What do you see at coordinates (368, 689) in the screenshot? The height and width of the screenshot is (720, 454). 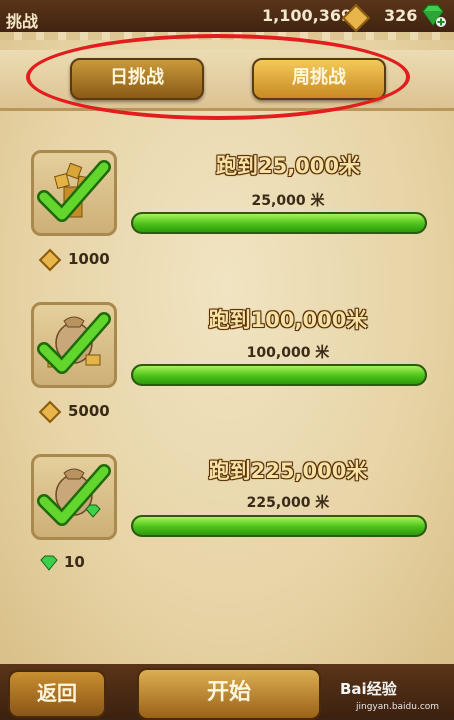 I see `watermark: Bai经验` at bounding box center [368, 689].